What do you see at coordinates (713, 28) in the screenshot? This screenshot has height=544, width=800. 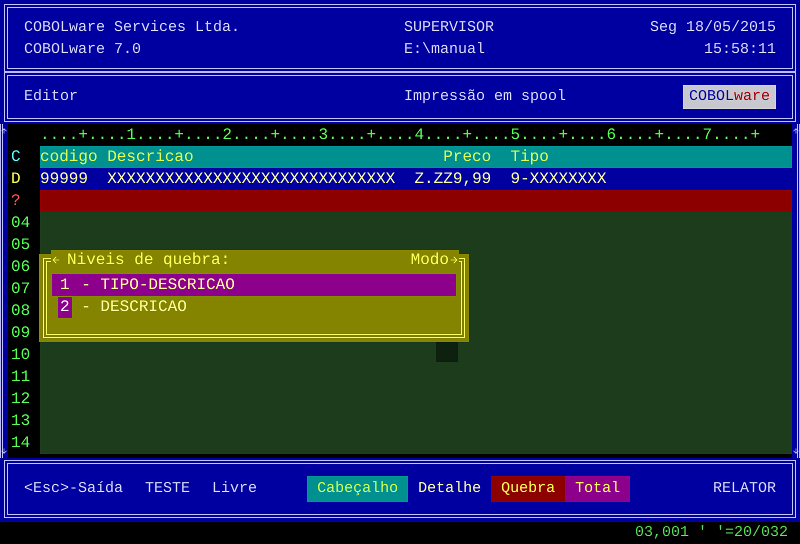 I see `date-text: Seg 18/05/2015` at bounding box center [713, 28].